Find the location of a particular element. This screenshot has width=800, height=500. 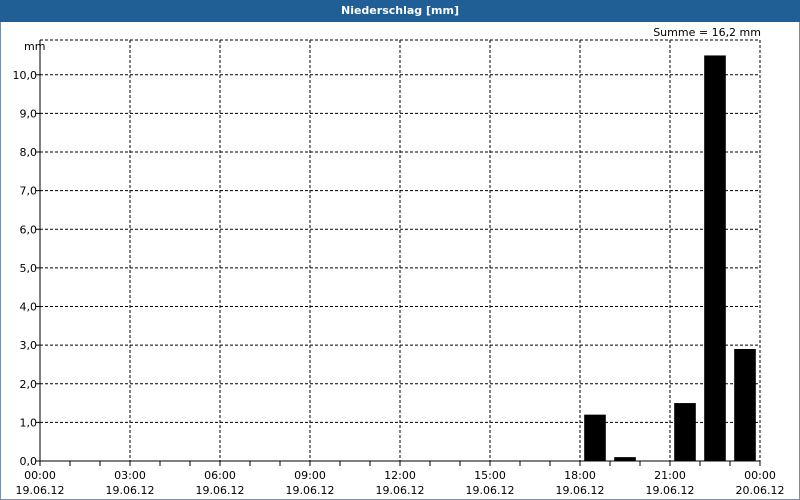

x-tick-time-label: 18:00 is located at coordinates (580, 475).